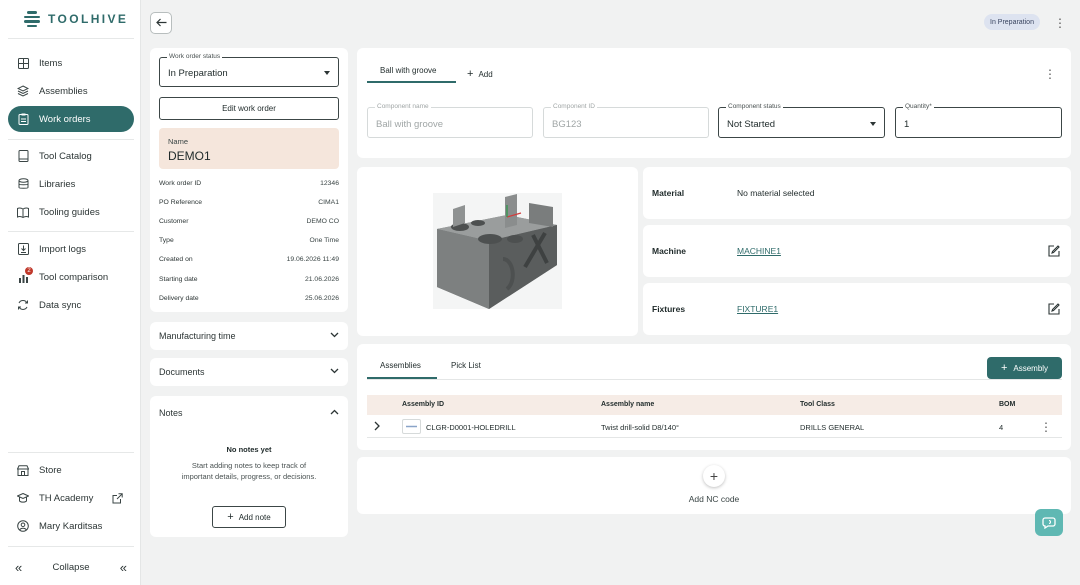 The width and height of the screenshot is (1080, 585). What do you see at coordinates (249, 336) in the screenshot?
I see `manufacturing-time-section: Manufacturing time` at bounding box center [249, 336].